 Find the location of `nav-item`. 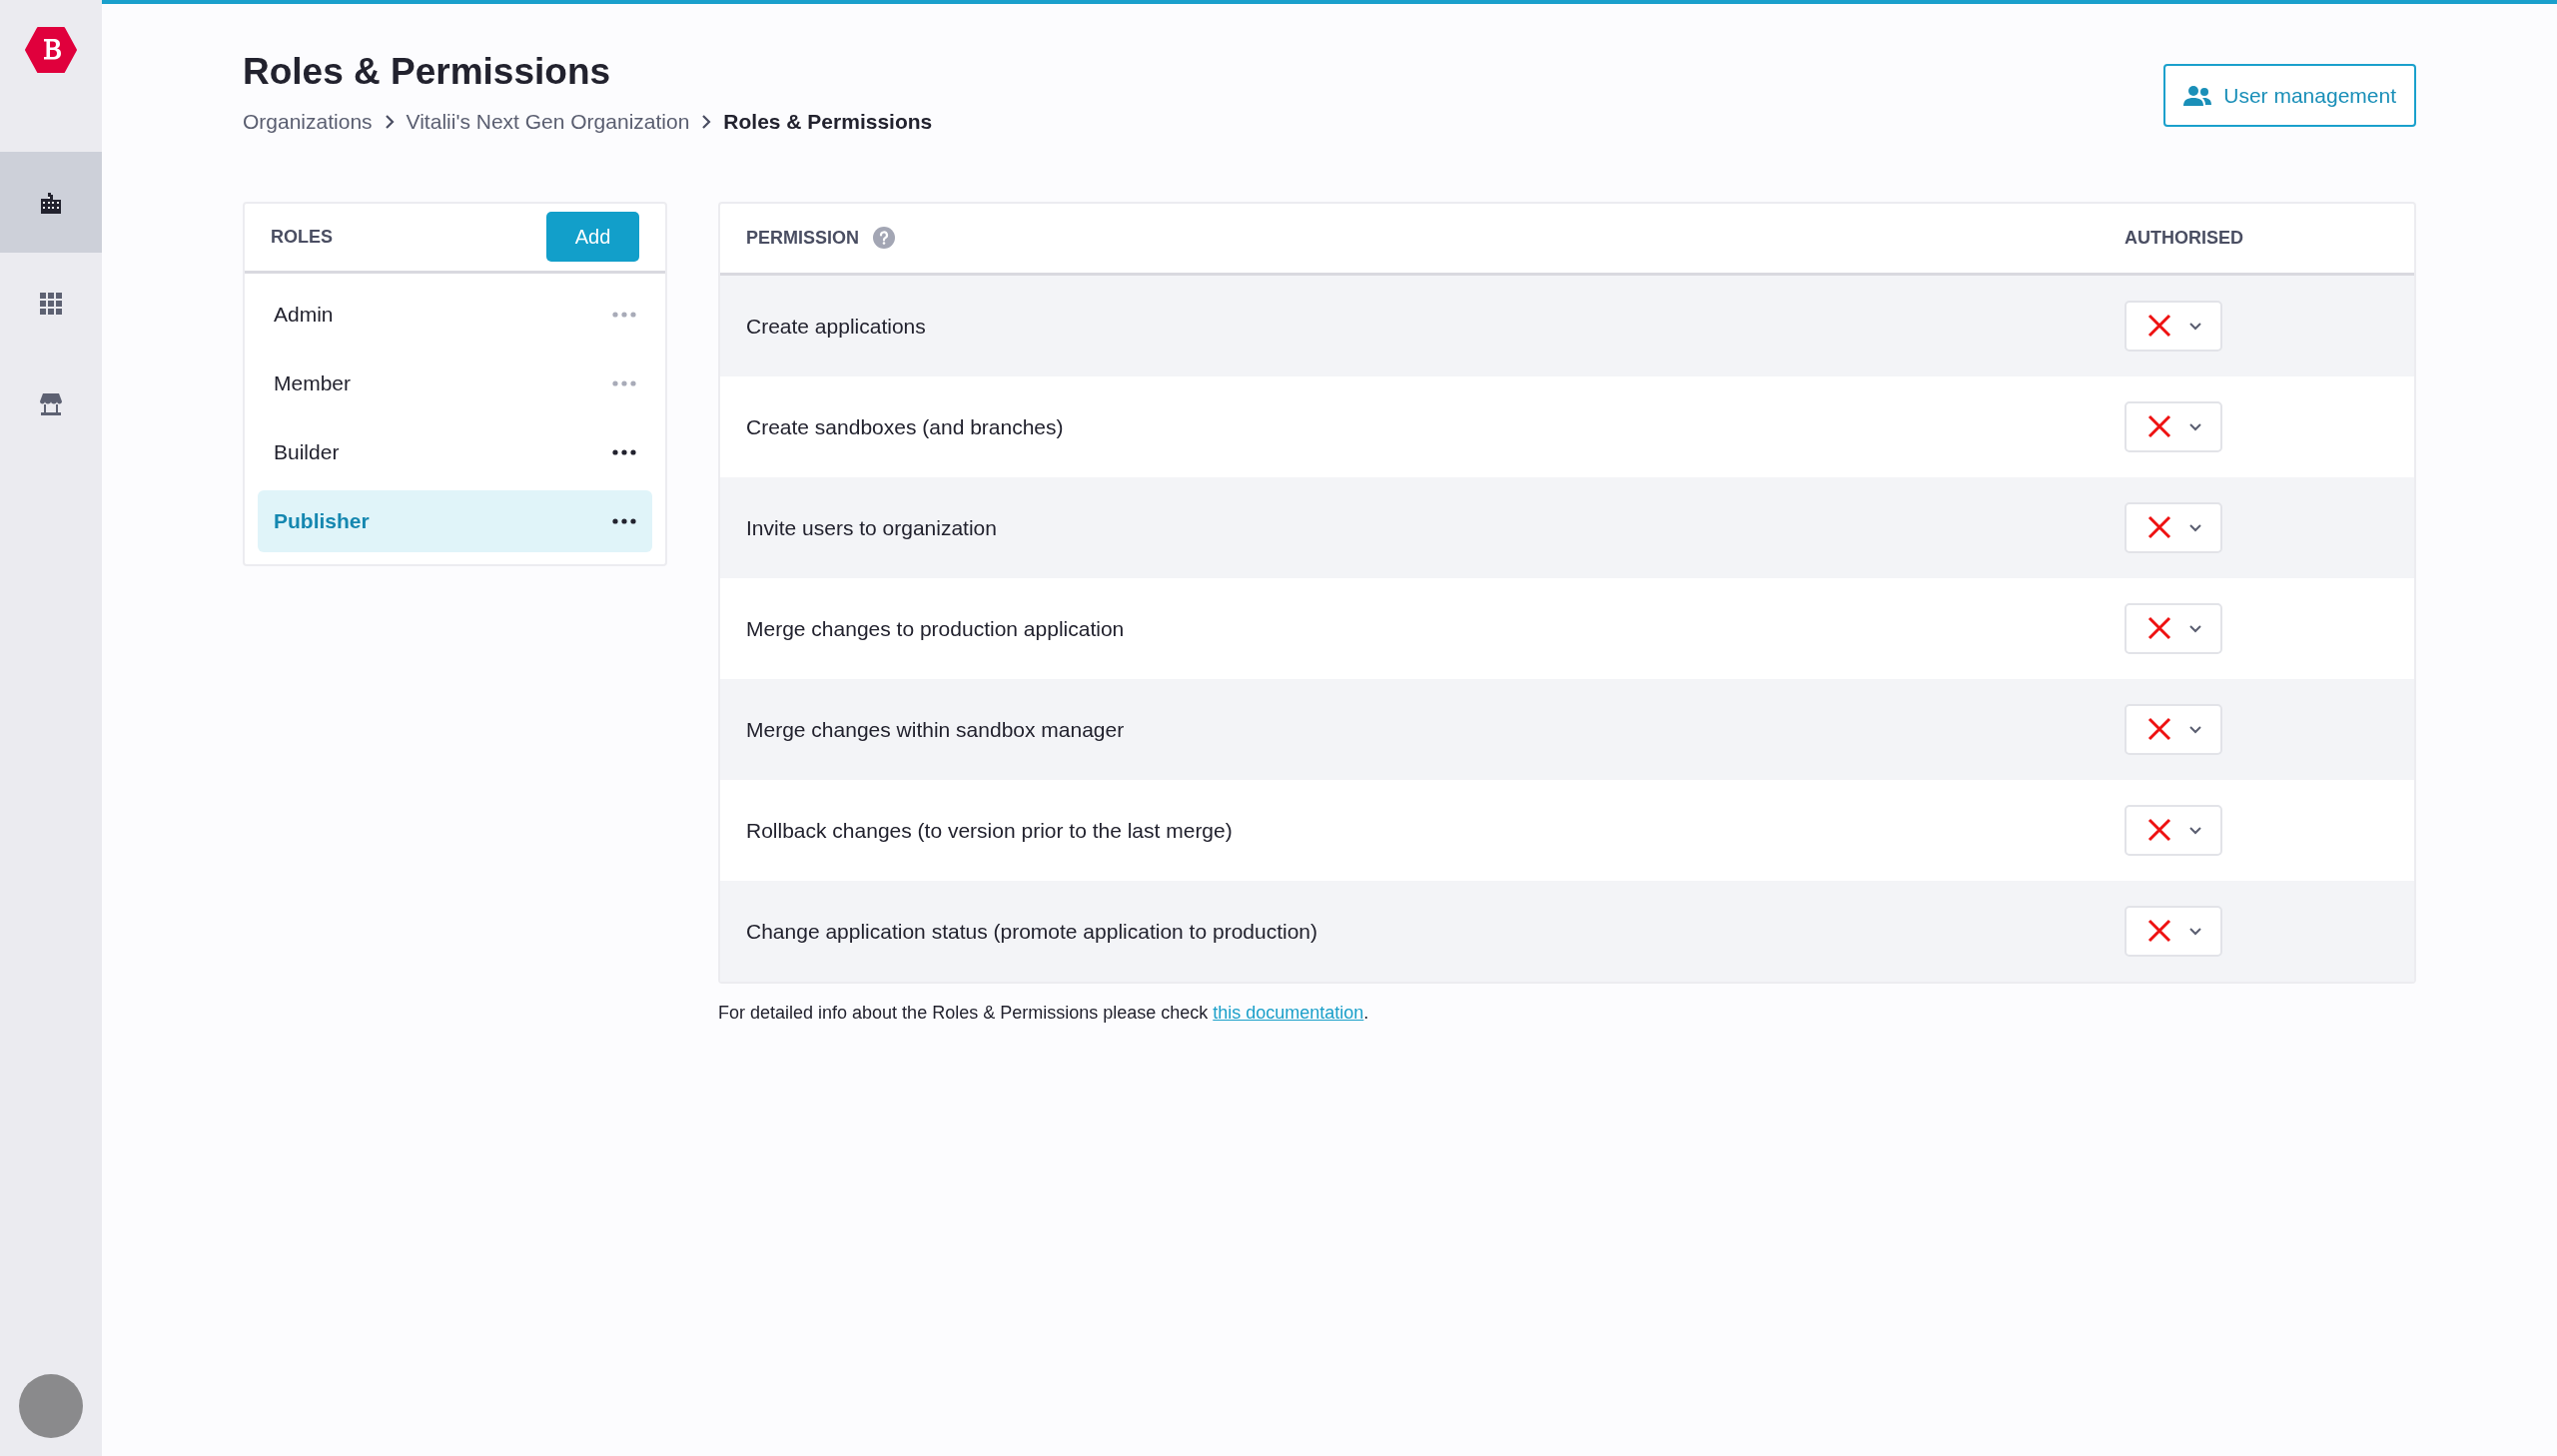

nav-item is located at coordinates (51, 202).